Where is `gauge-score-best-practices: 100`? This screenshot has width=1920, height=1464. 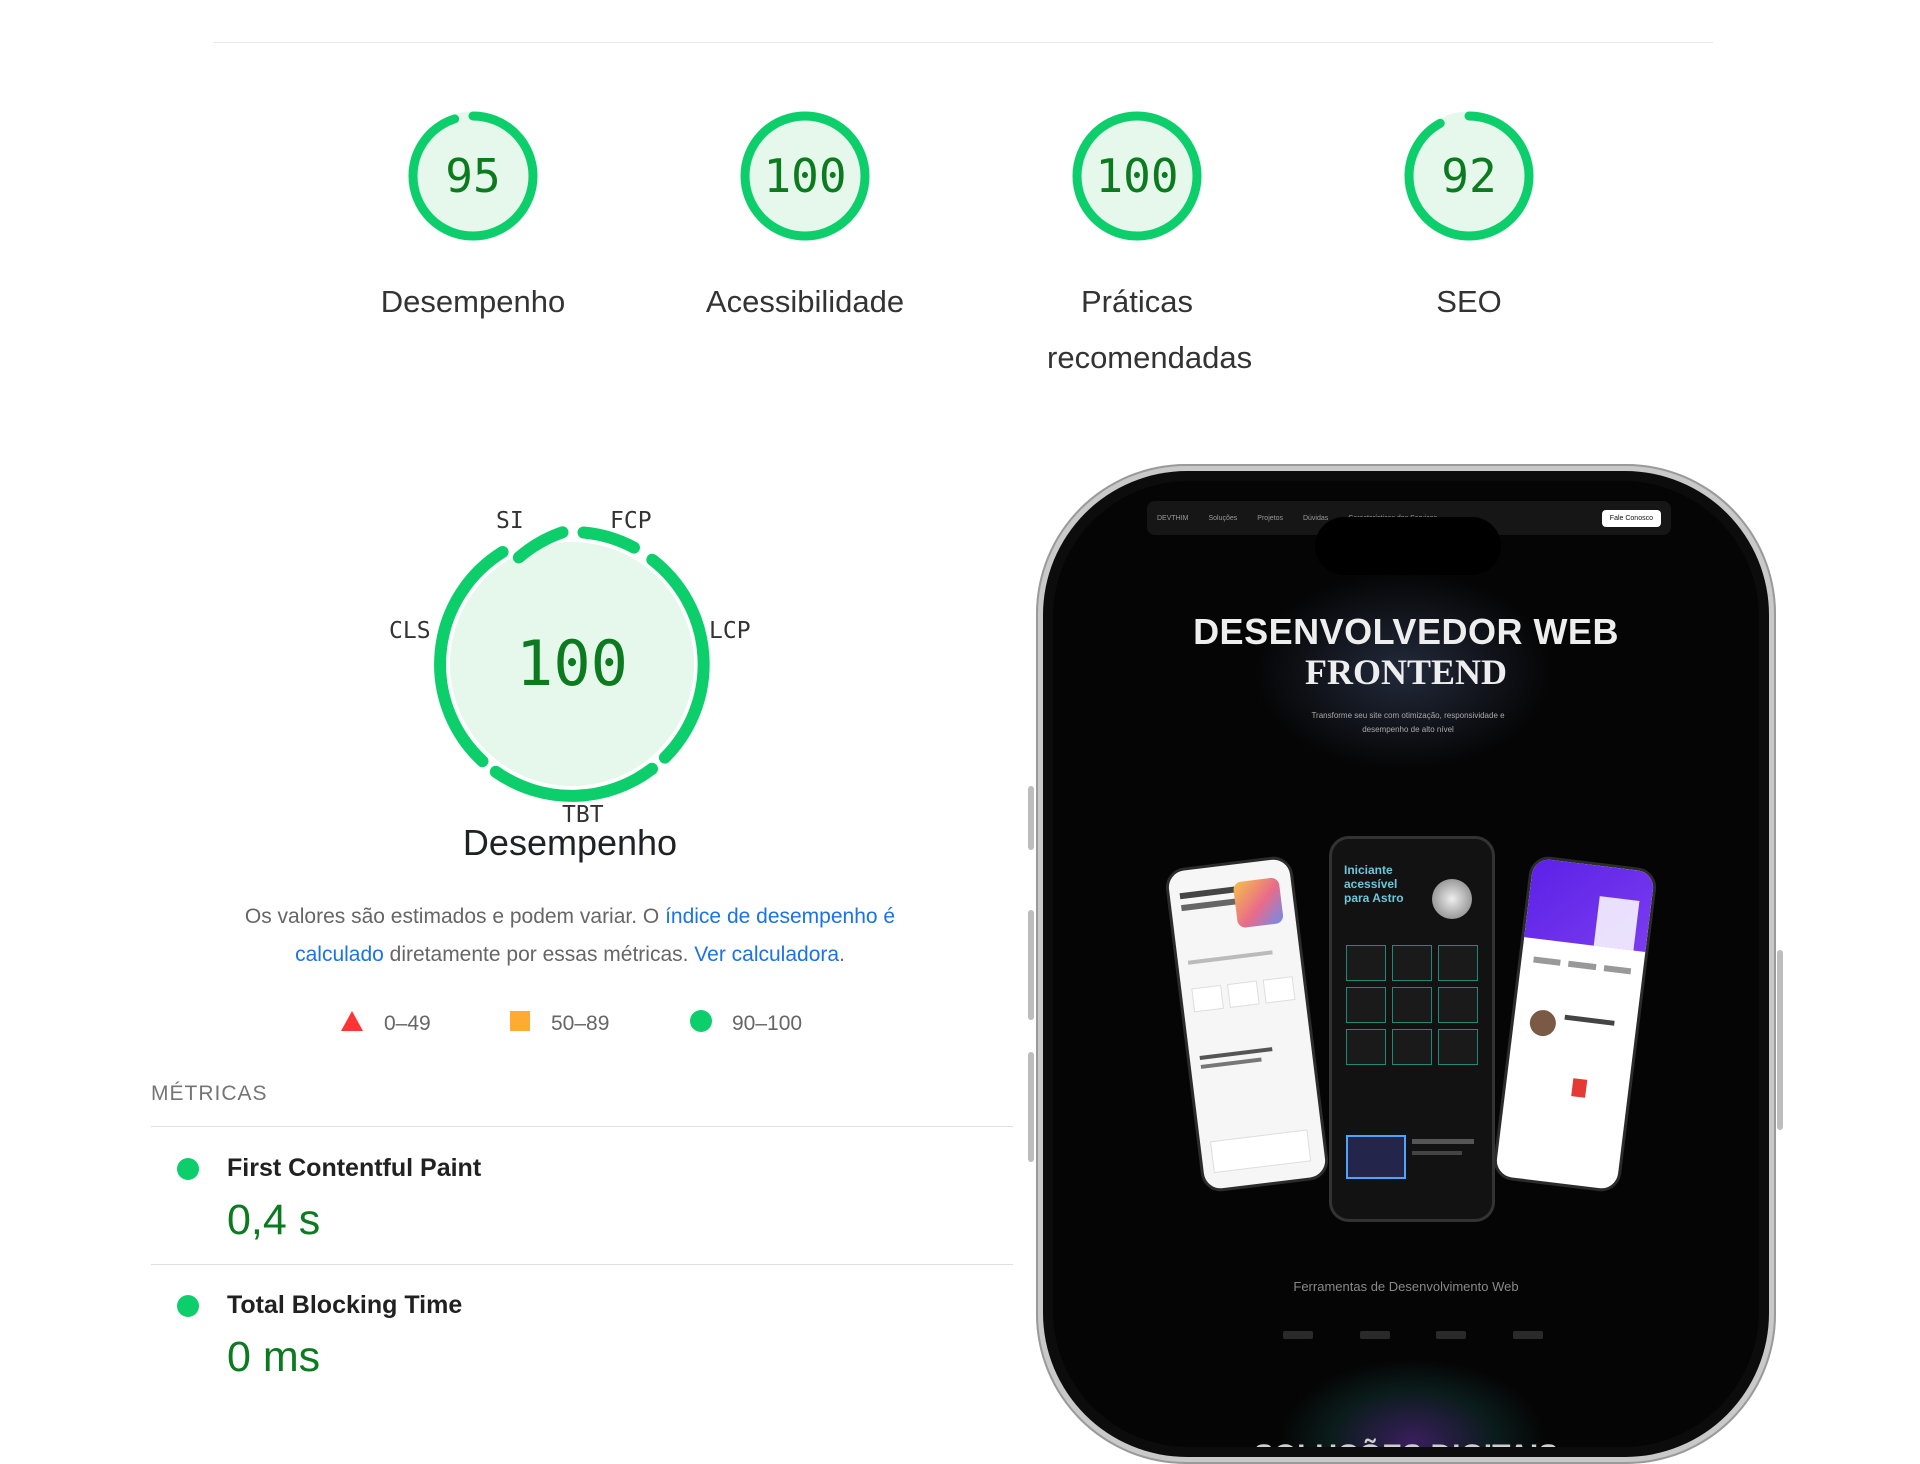
gauge-score-best-practices: 100 is located at coordinates (1136, 176).